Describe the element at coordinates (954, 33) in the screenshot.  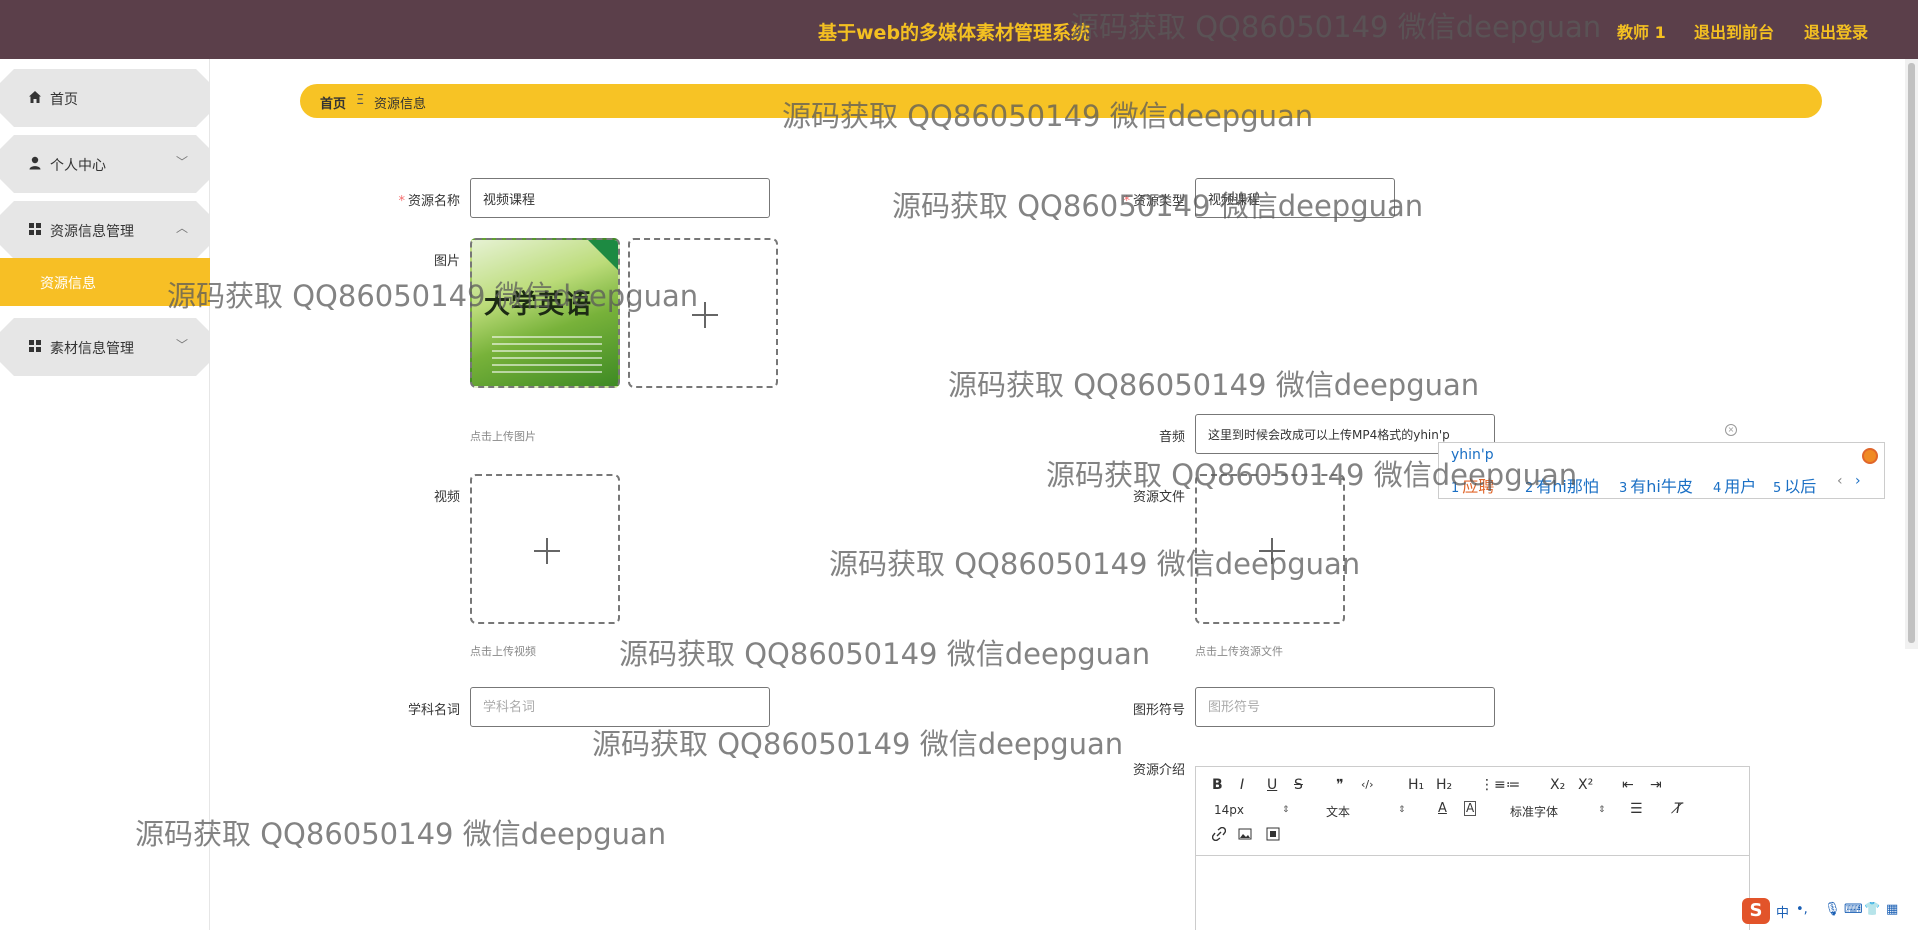
I see `system-title: 基于web的多媒体素材管理系统` at that location.